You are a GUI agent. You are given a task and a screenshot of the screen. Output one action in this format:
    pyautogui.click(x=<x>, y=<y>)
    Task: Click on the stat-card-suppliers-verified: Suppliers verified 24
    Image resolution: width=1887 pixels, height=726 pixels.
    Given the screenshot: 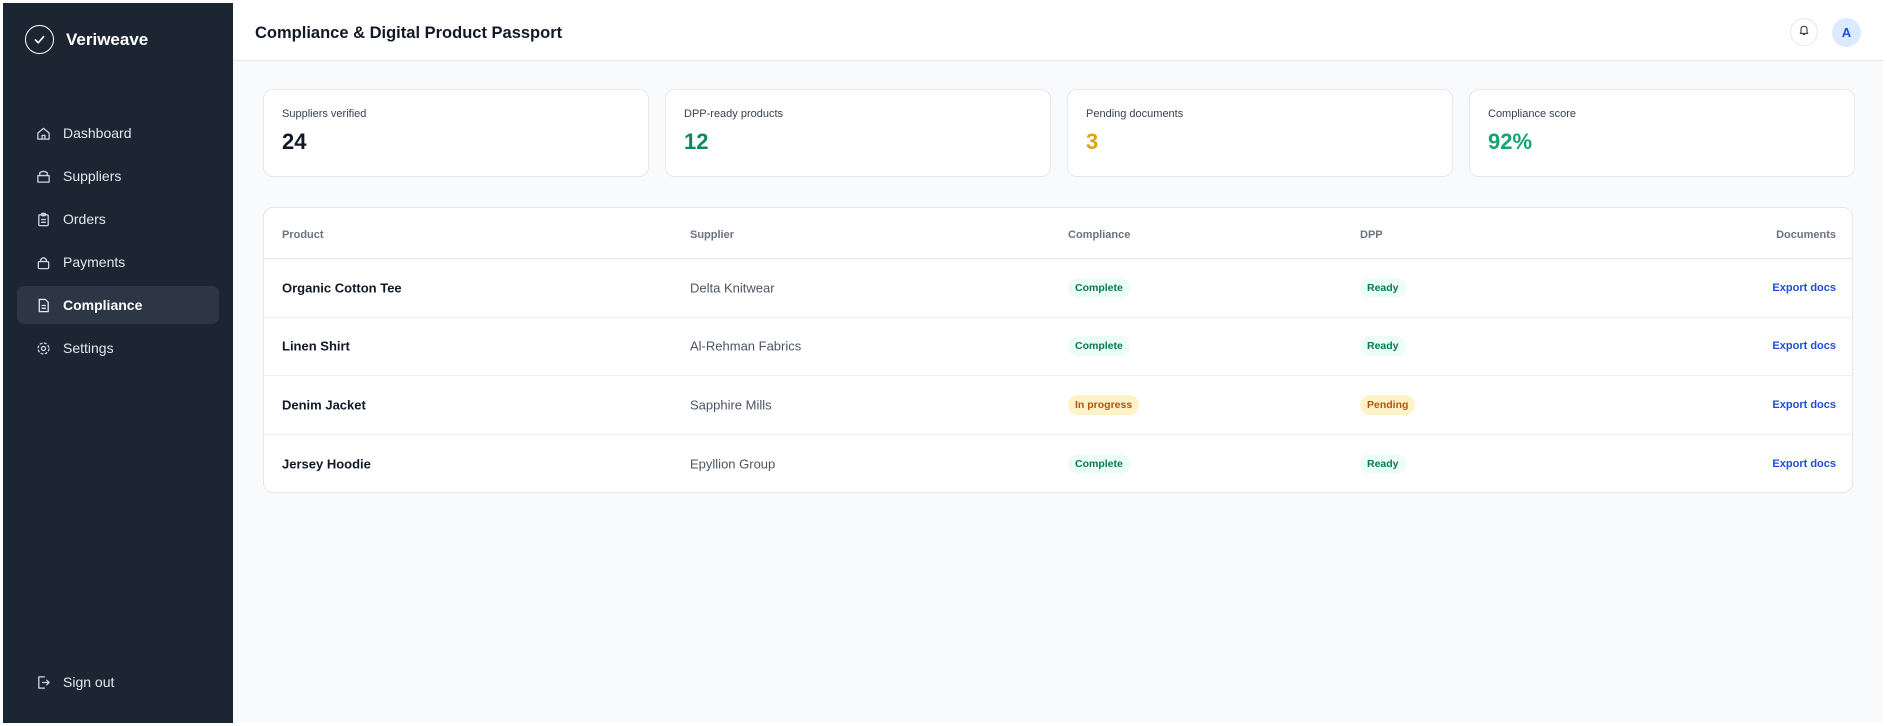 What is the action you would take?
    pyautogui.click(x=456, y=133)
    